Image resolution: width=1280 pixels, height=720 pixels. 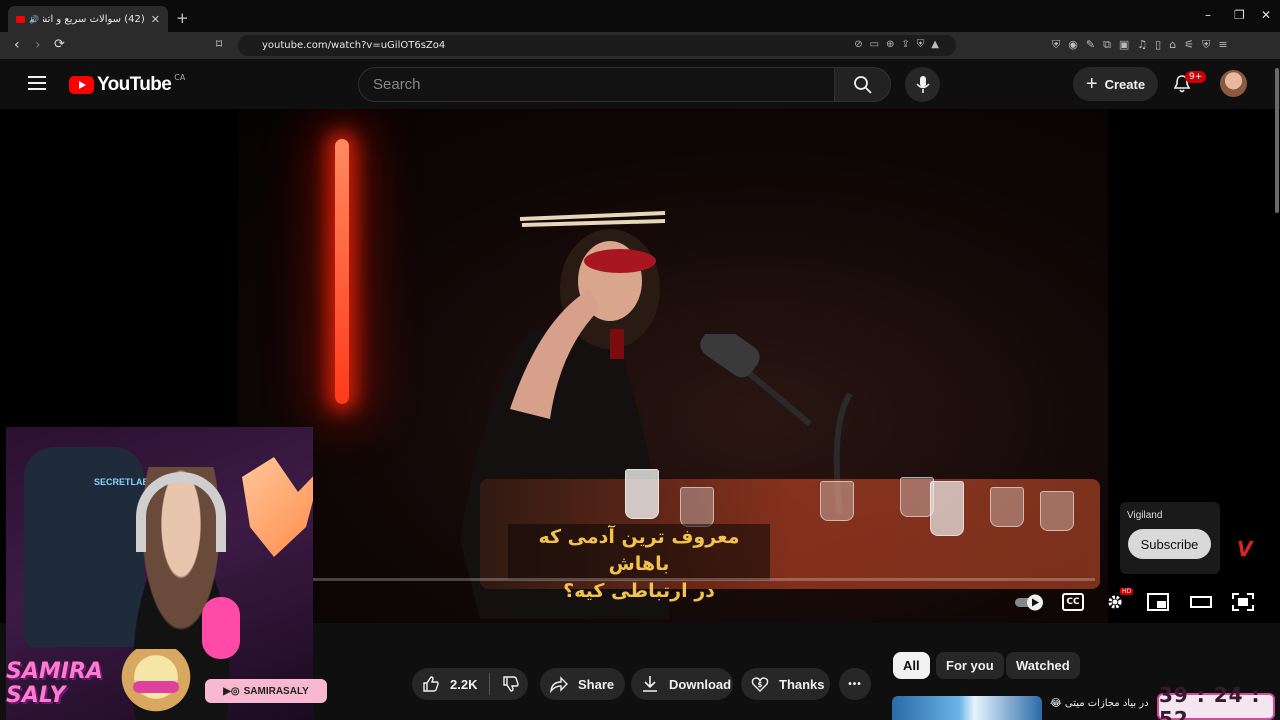 I want to click on search-input: Search, so click(x=596, y=84).